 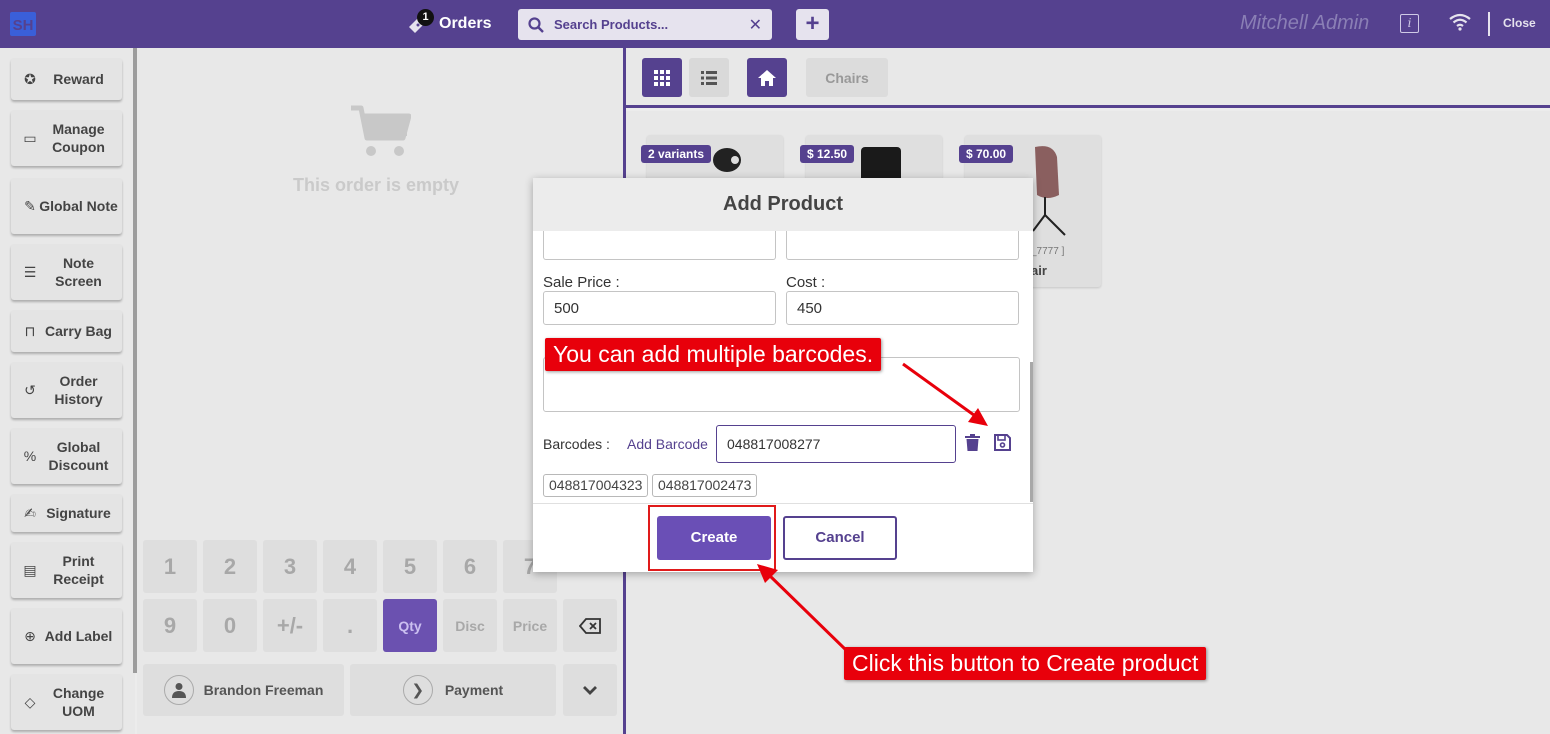 I want to click on product-ref: _7777 ], so click(x=1048, y=251).